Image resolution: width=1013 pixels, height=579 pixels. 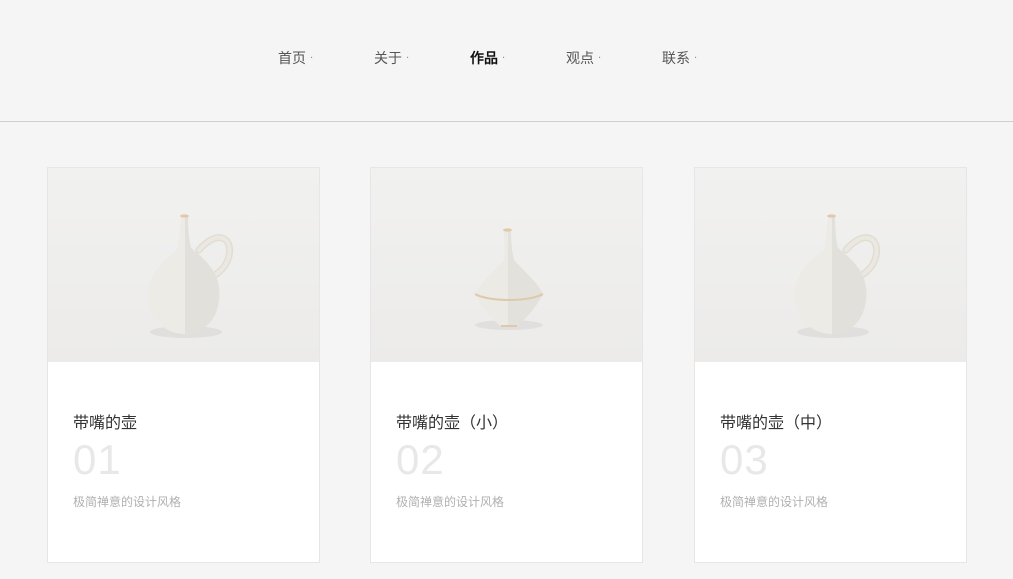 I want to click on nav-item-home: 首页 ·, so click(x=295, y=59).